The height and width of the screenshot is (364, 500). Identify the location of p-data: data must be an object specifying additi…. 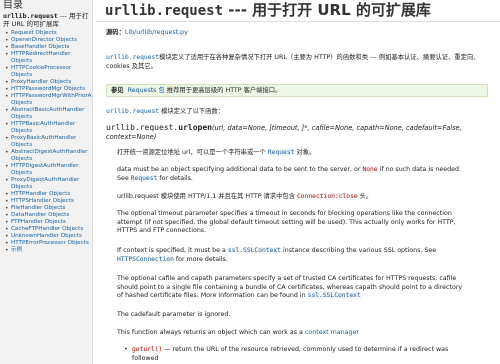
(305, 174).